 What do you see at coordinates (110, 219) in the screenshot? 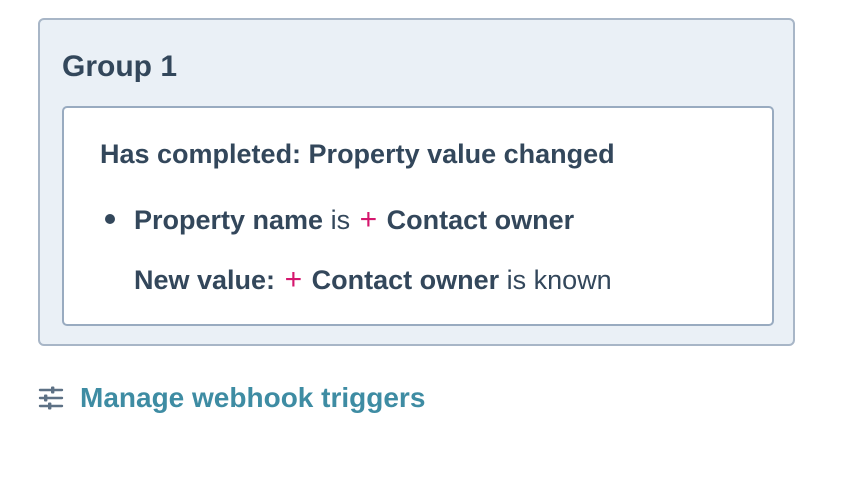
I see `bullet-dot` at bounding box center [110, 219].